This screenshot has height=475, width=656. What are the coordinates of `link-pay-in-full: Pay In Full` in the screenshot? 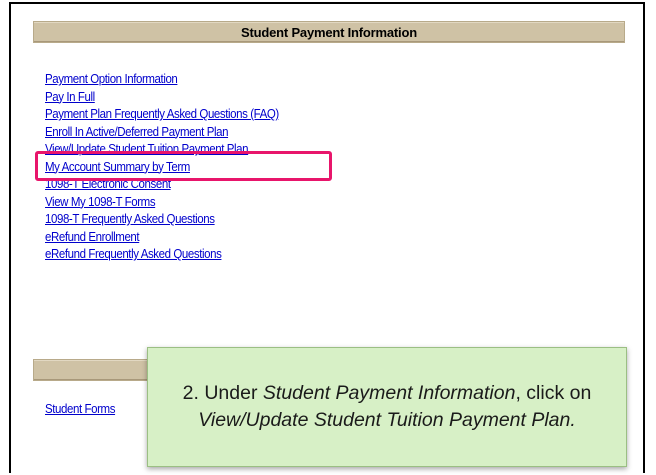 It's located at (70, 98).